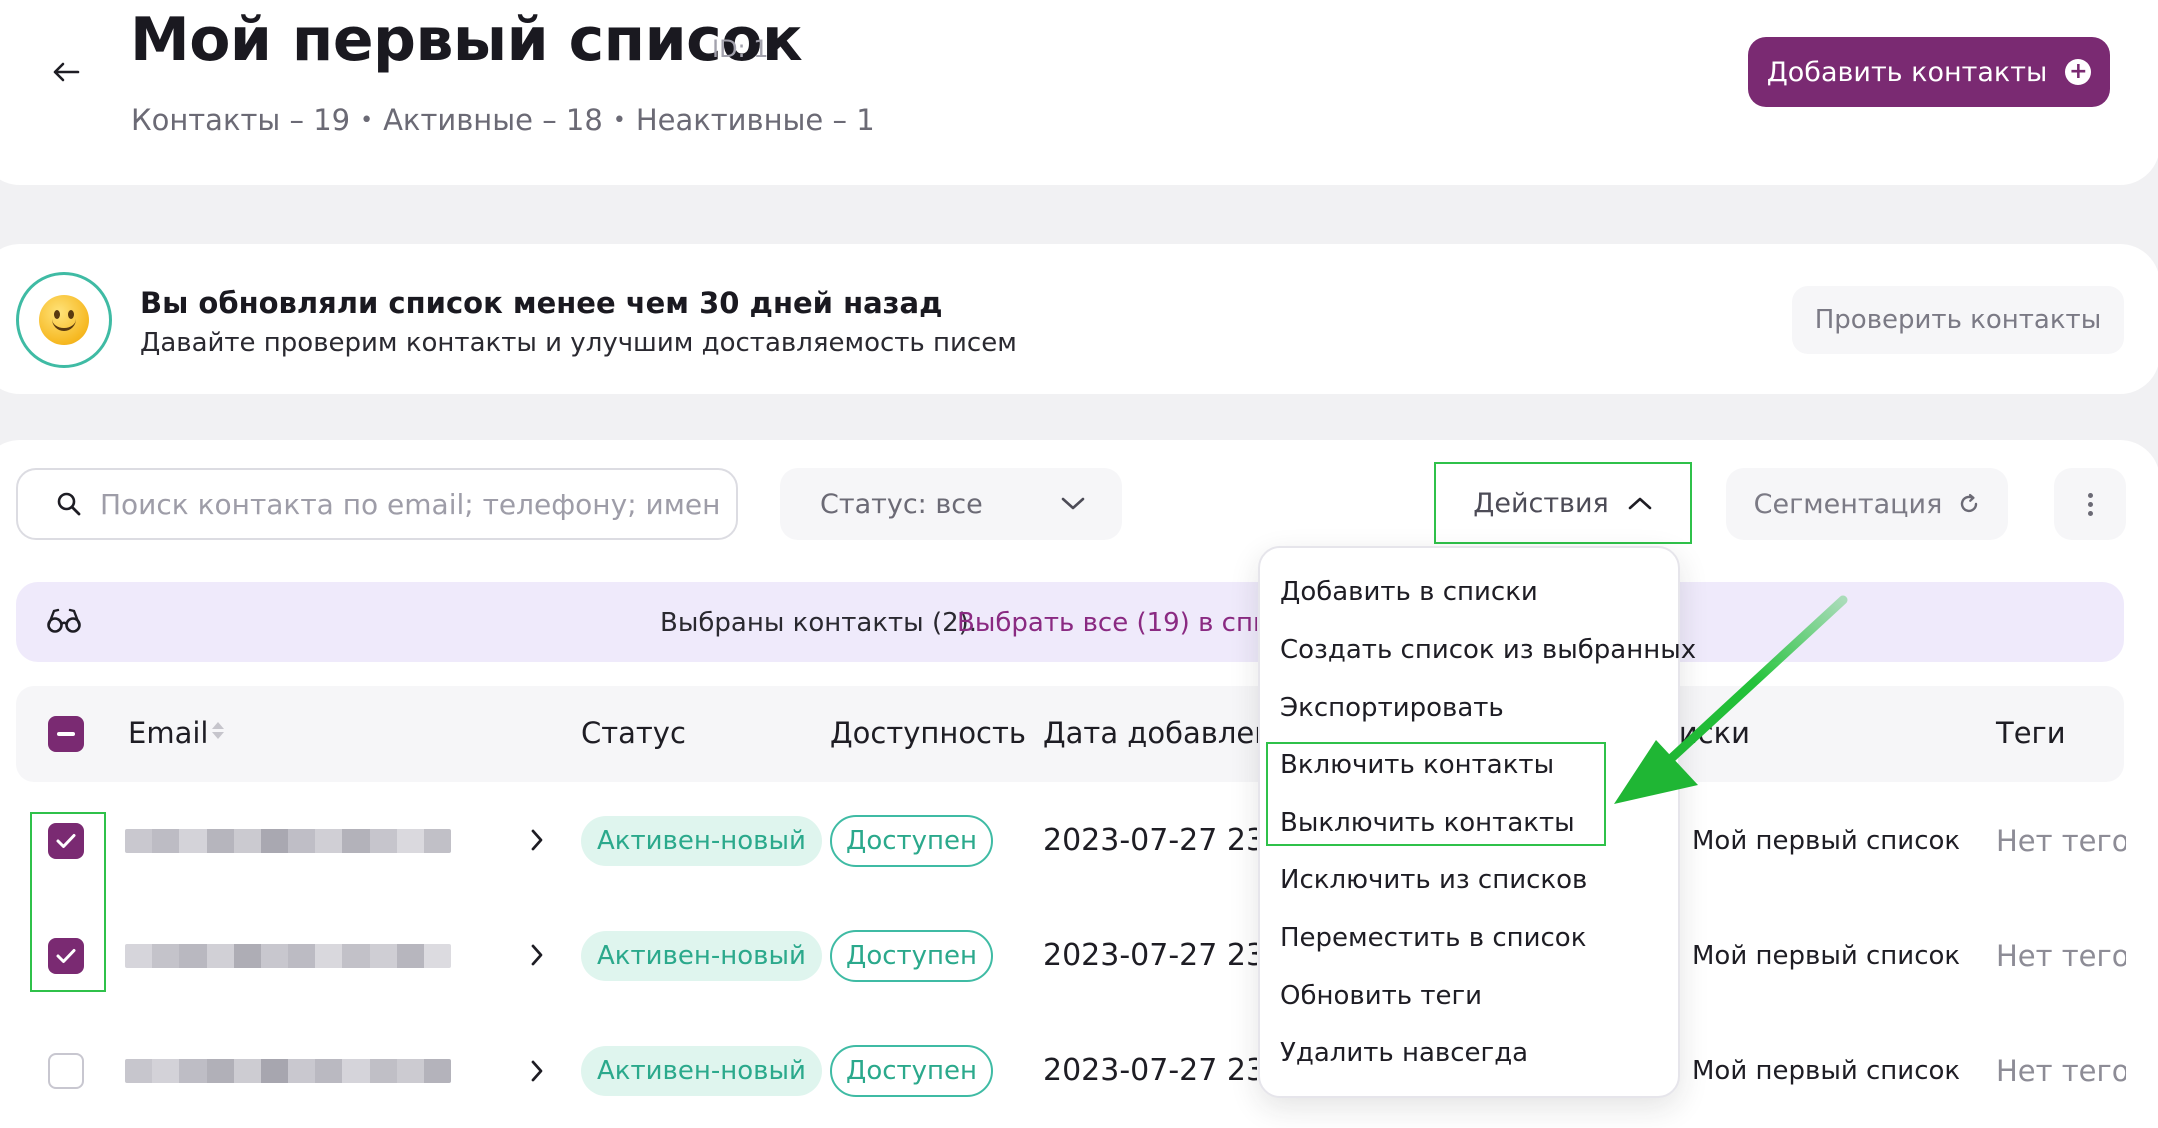 The image size is (2158, 1128). Describe the element at coordinates (493, 120) in the screenshot. I see `stat-active: Активные – 18` at that location.